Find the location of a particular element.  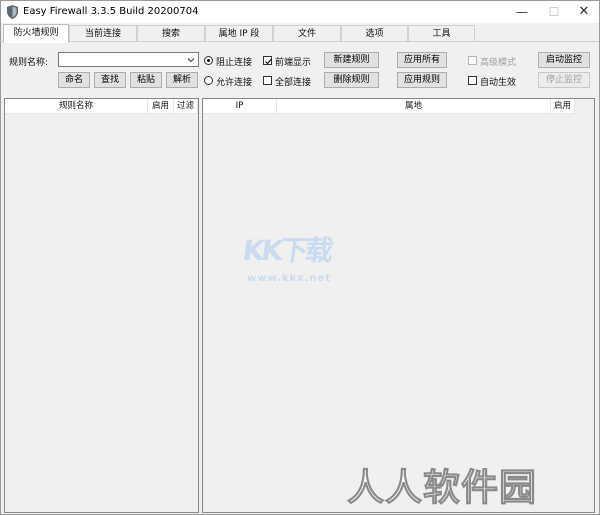

maximize-button: ☐ is located at coordinates (554, 12).